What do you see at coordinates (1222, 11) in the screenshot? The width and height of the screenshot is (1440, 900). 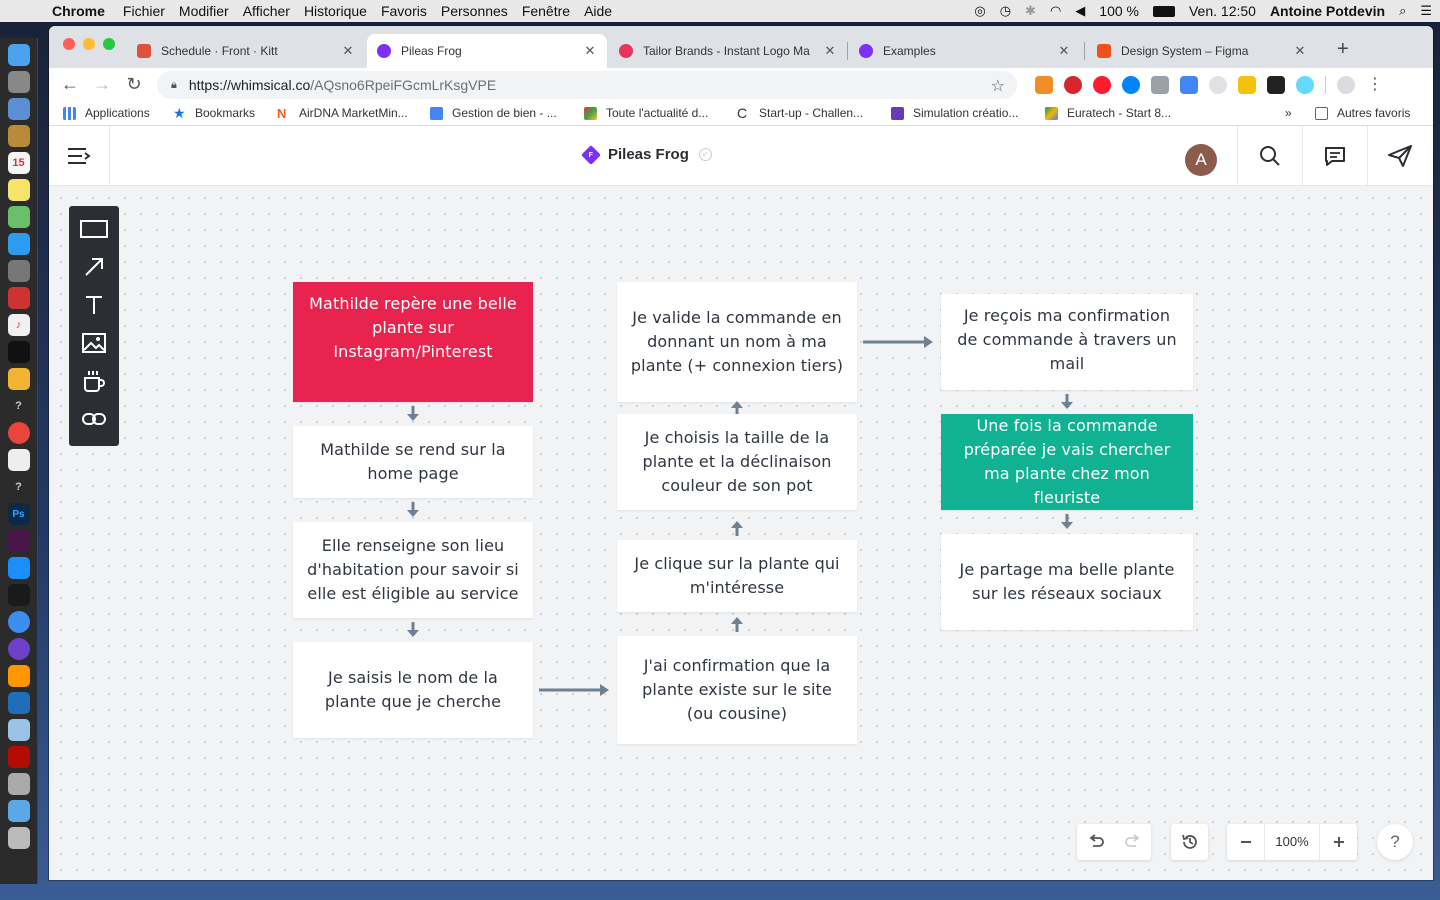 I see `menu-clock: Ven. 12:50` at bounding box center [1222, 11].